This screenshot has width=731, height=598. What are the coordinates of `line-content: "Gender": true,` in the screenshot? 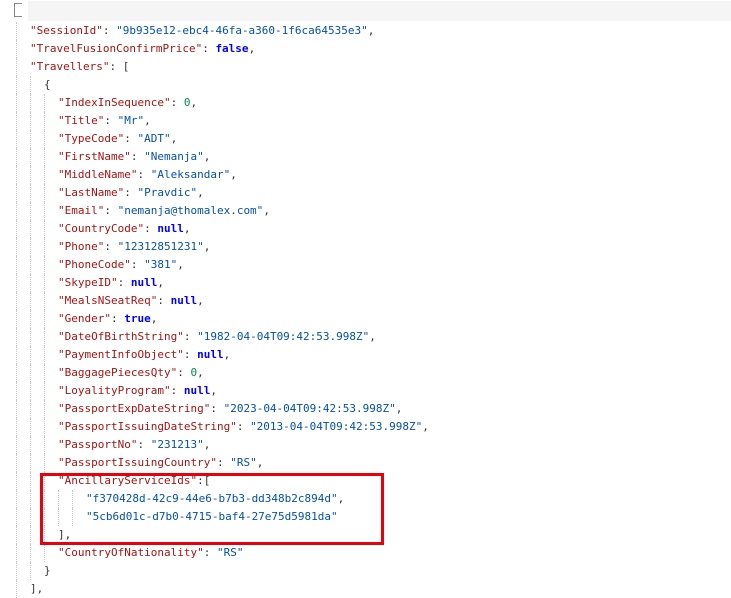 It's located at (107, 319).